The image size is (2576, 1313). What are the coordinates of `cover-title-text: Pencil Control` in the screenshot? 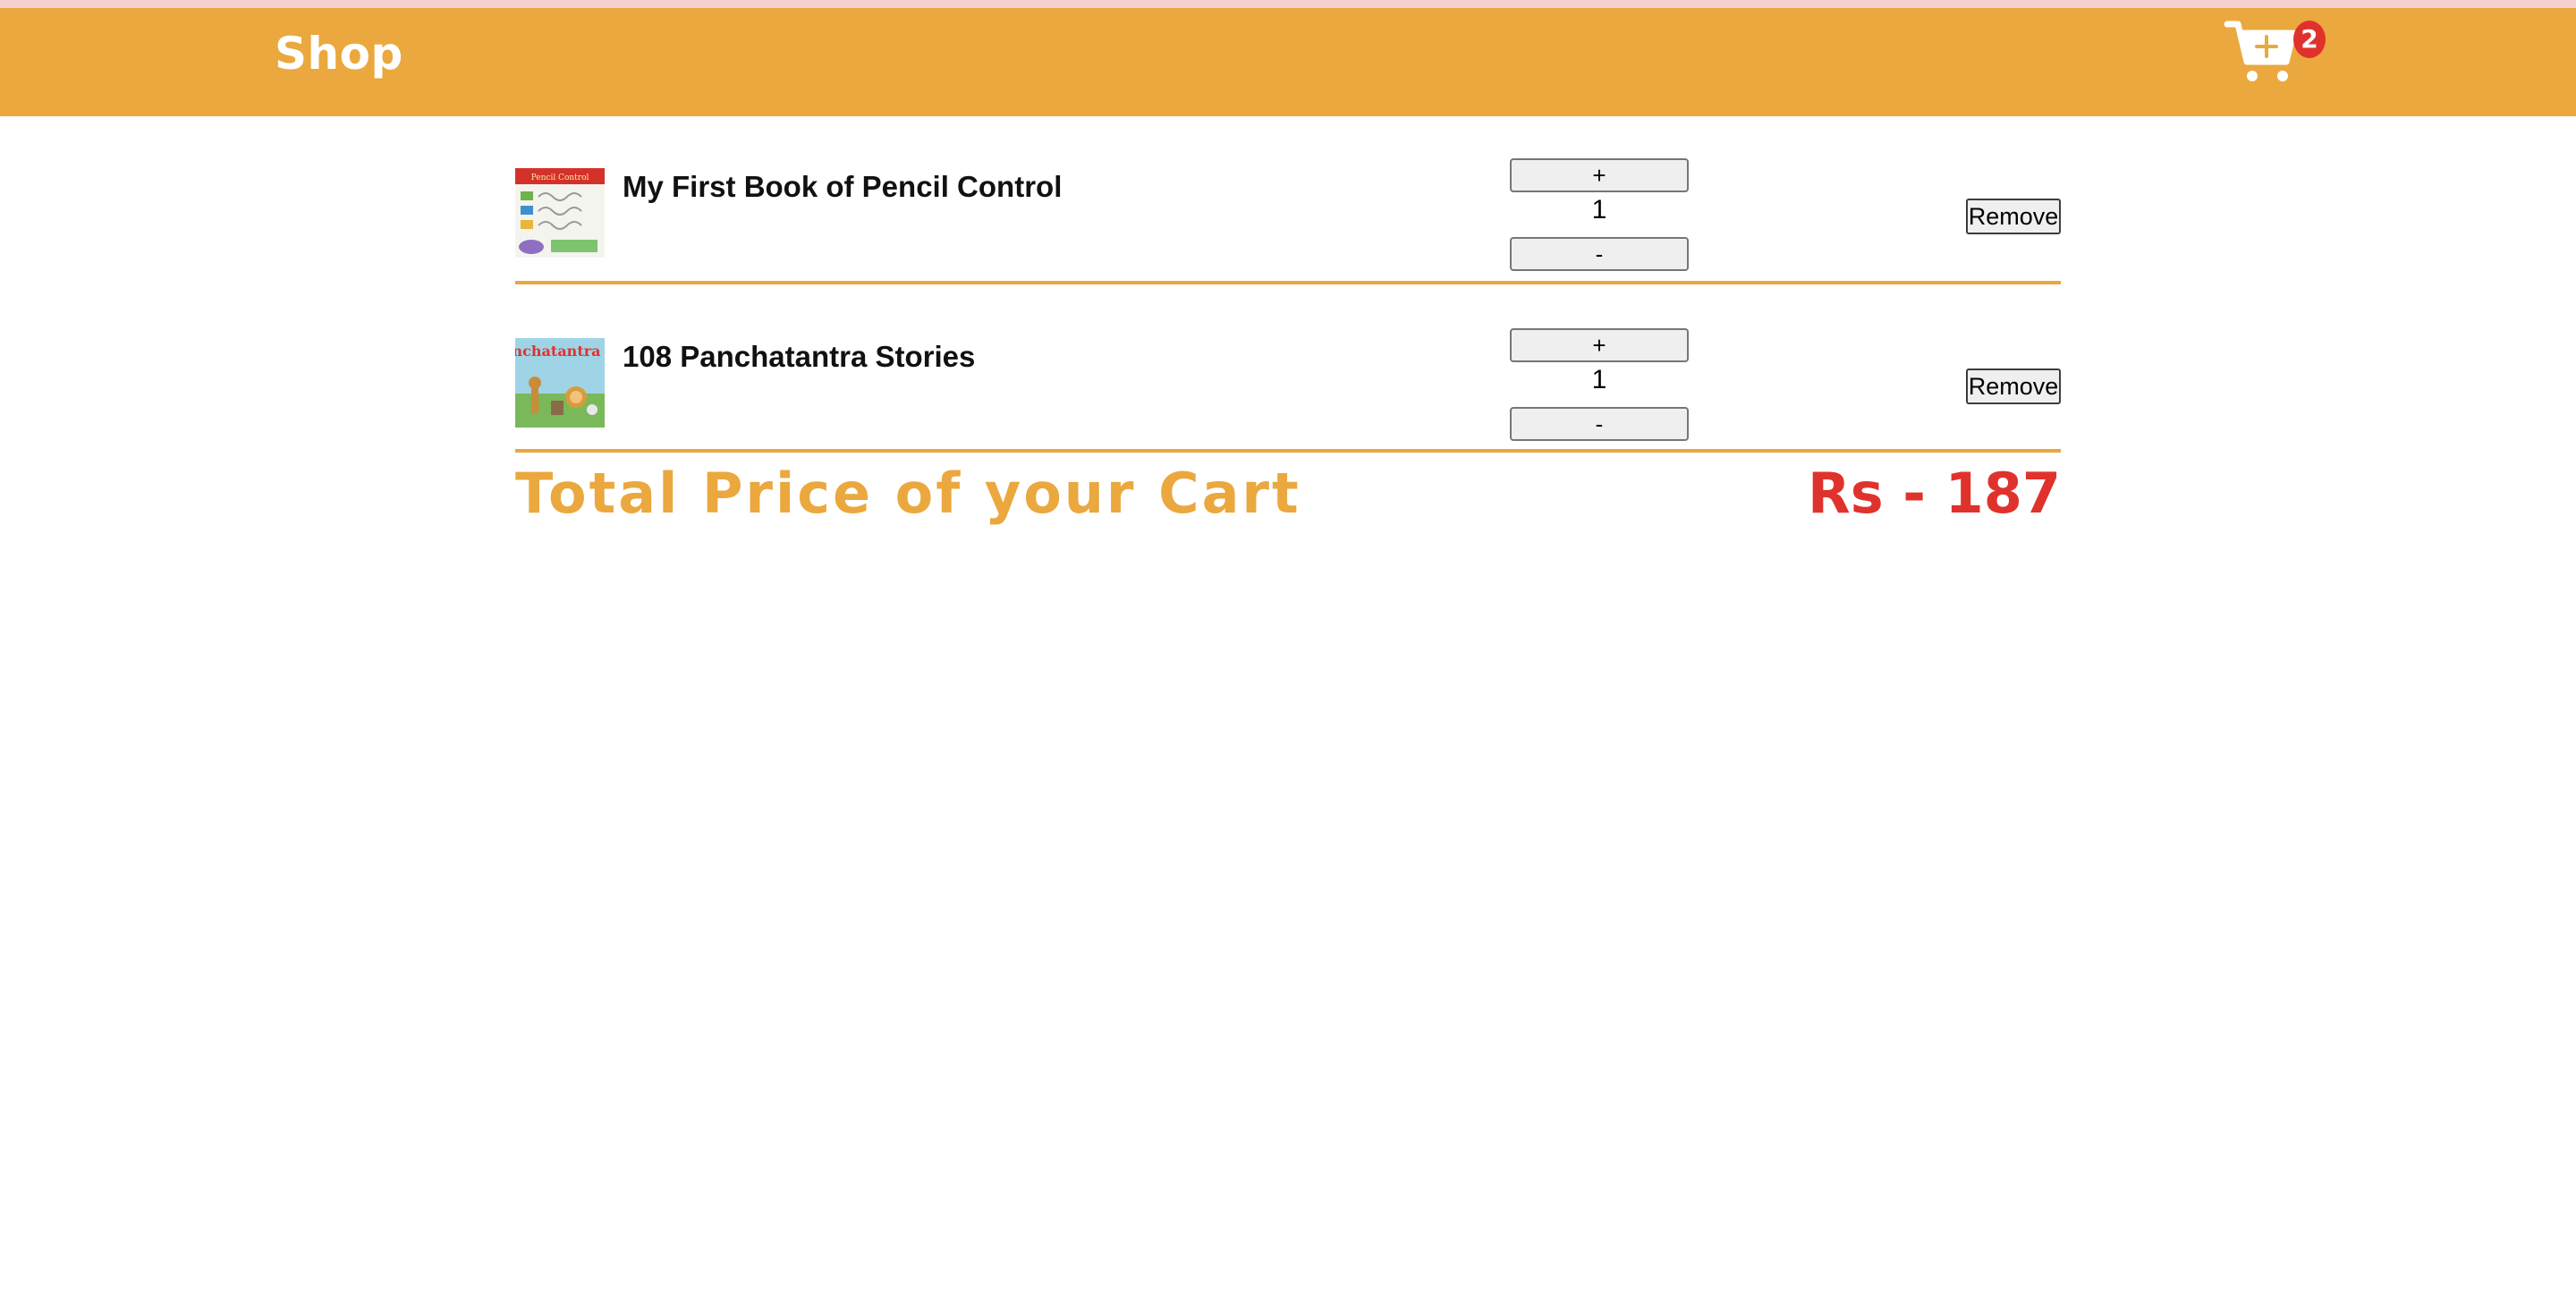 It's located at (560, 178).